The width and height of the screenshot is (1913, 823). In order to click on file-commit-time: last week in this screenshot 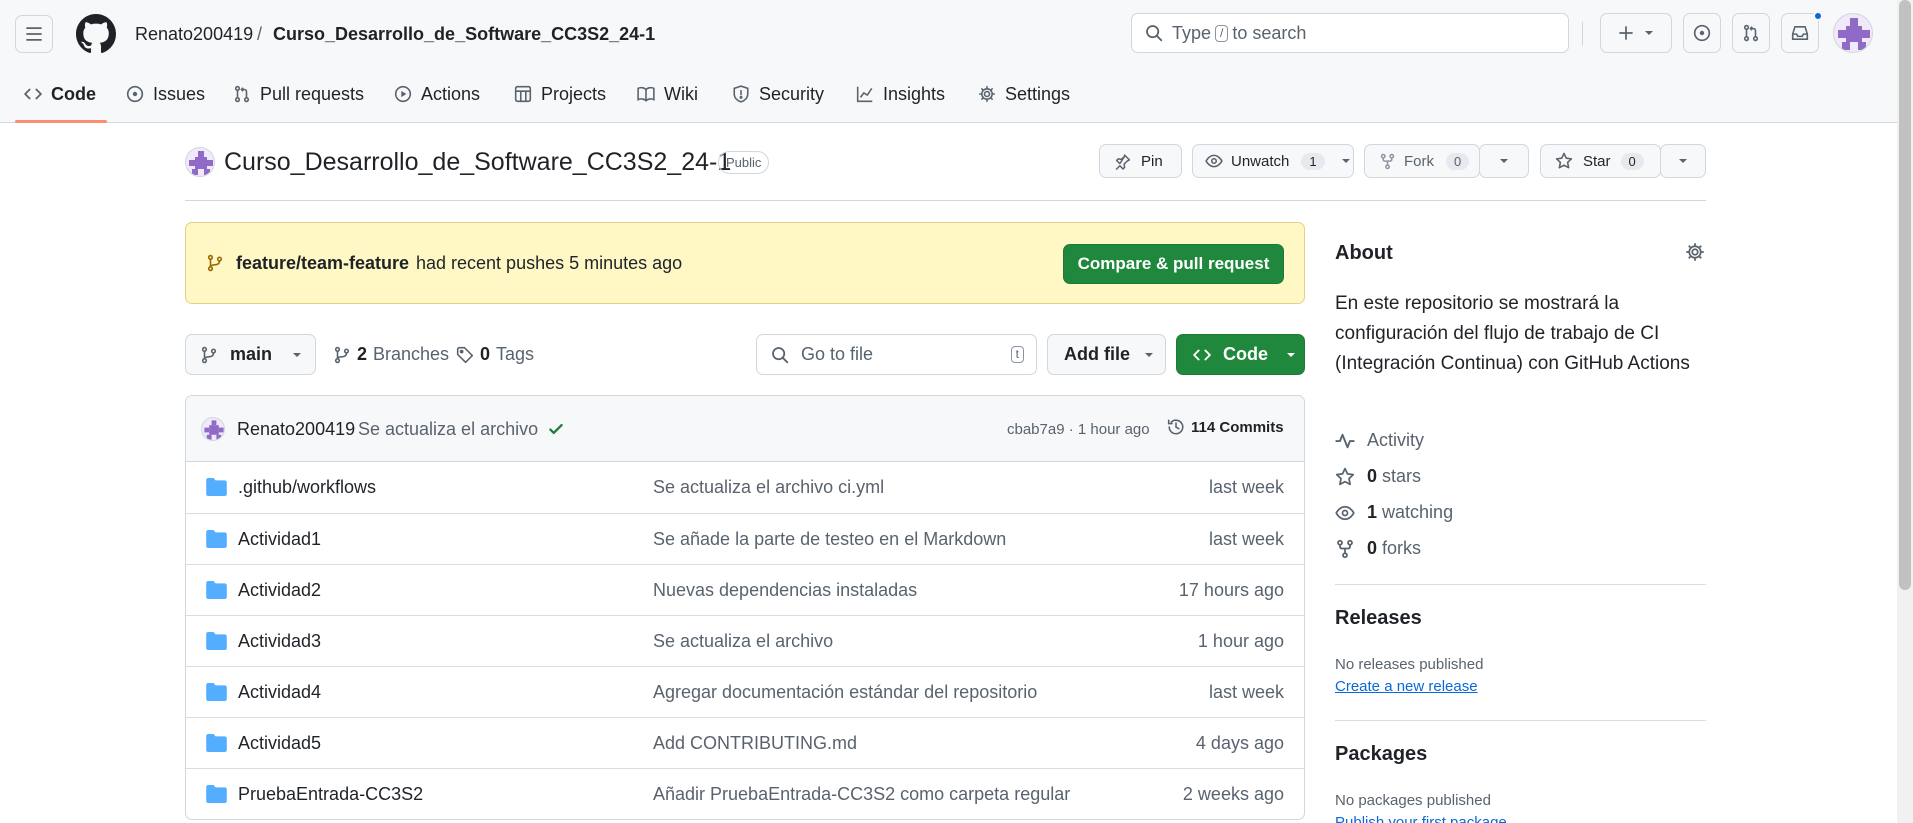, I will do `click(1246, 692)`.